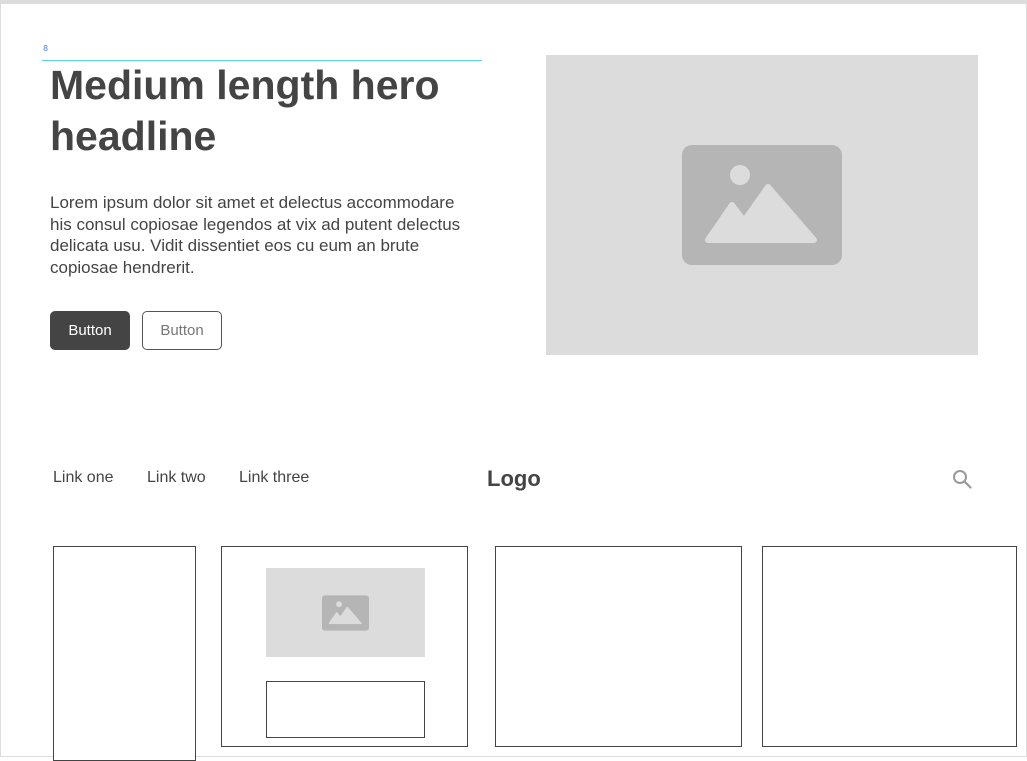  What do you see at coordinates (182, 330) in the screenshot?
I see `secondary-button: Button` at bounding box center [182, 330].